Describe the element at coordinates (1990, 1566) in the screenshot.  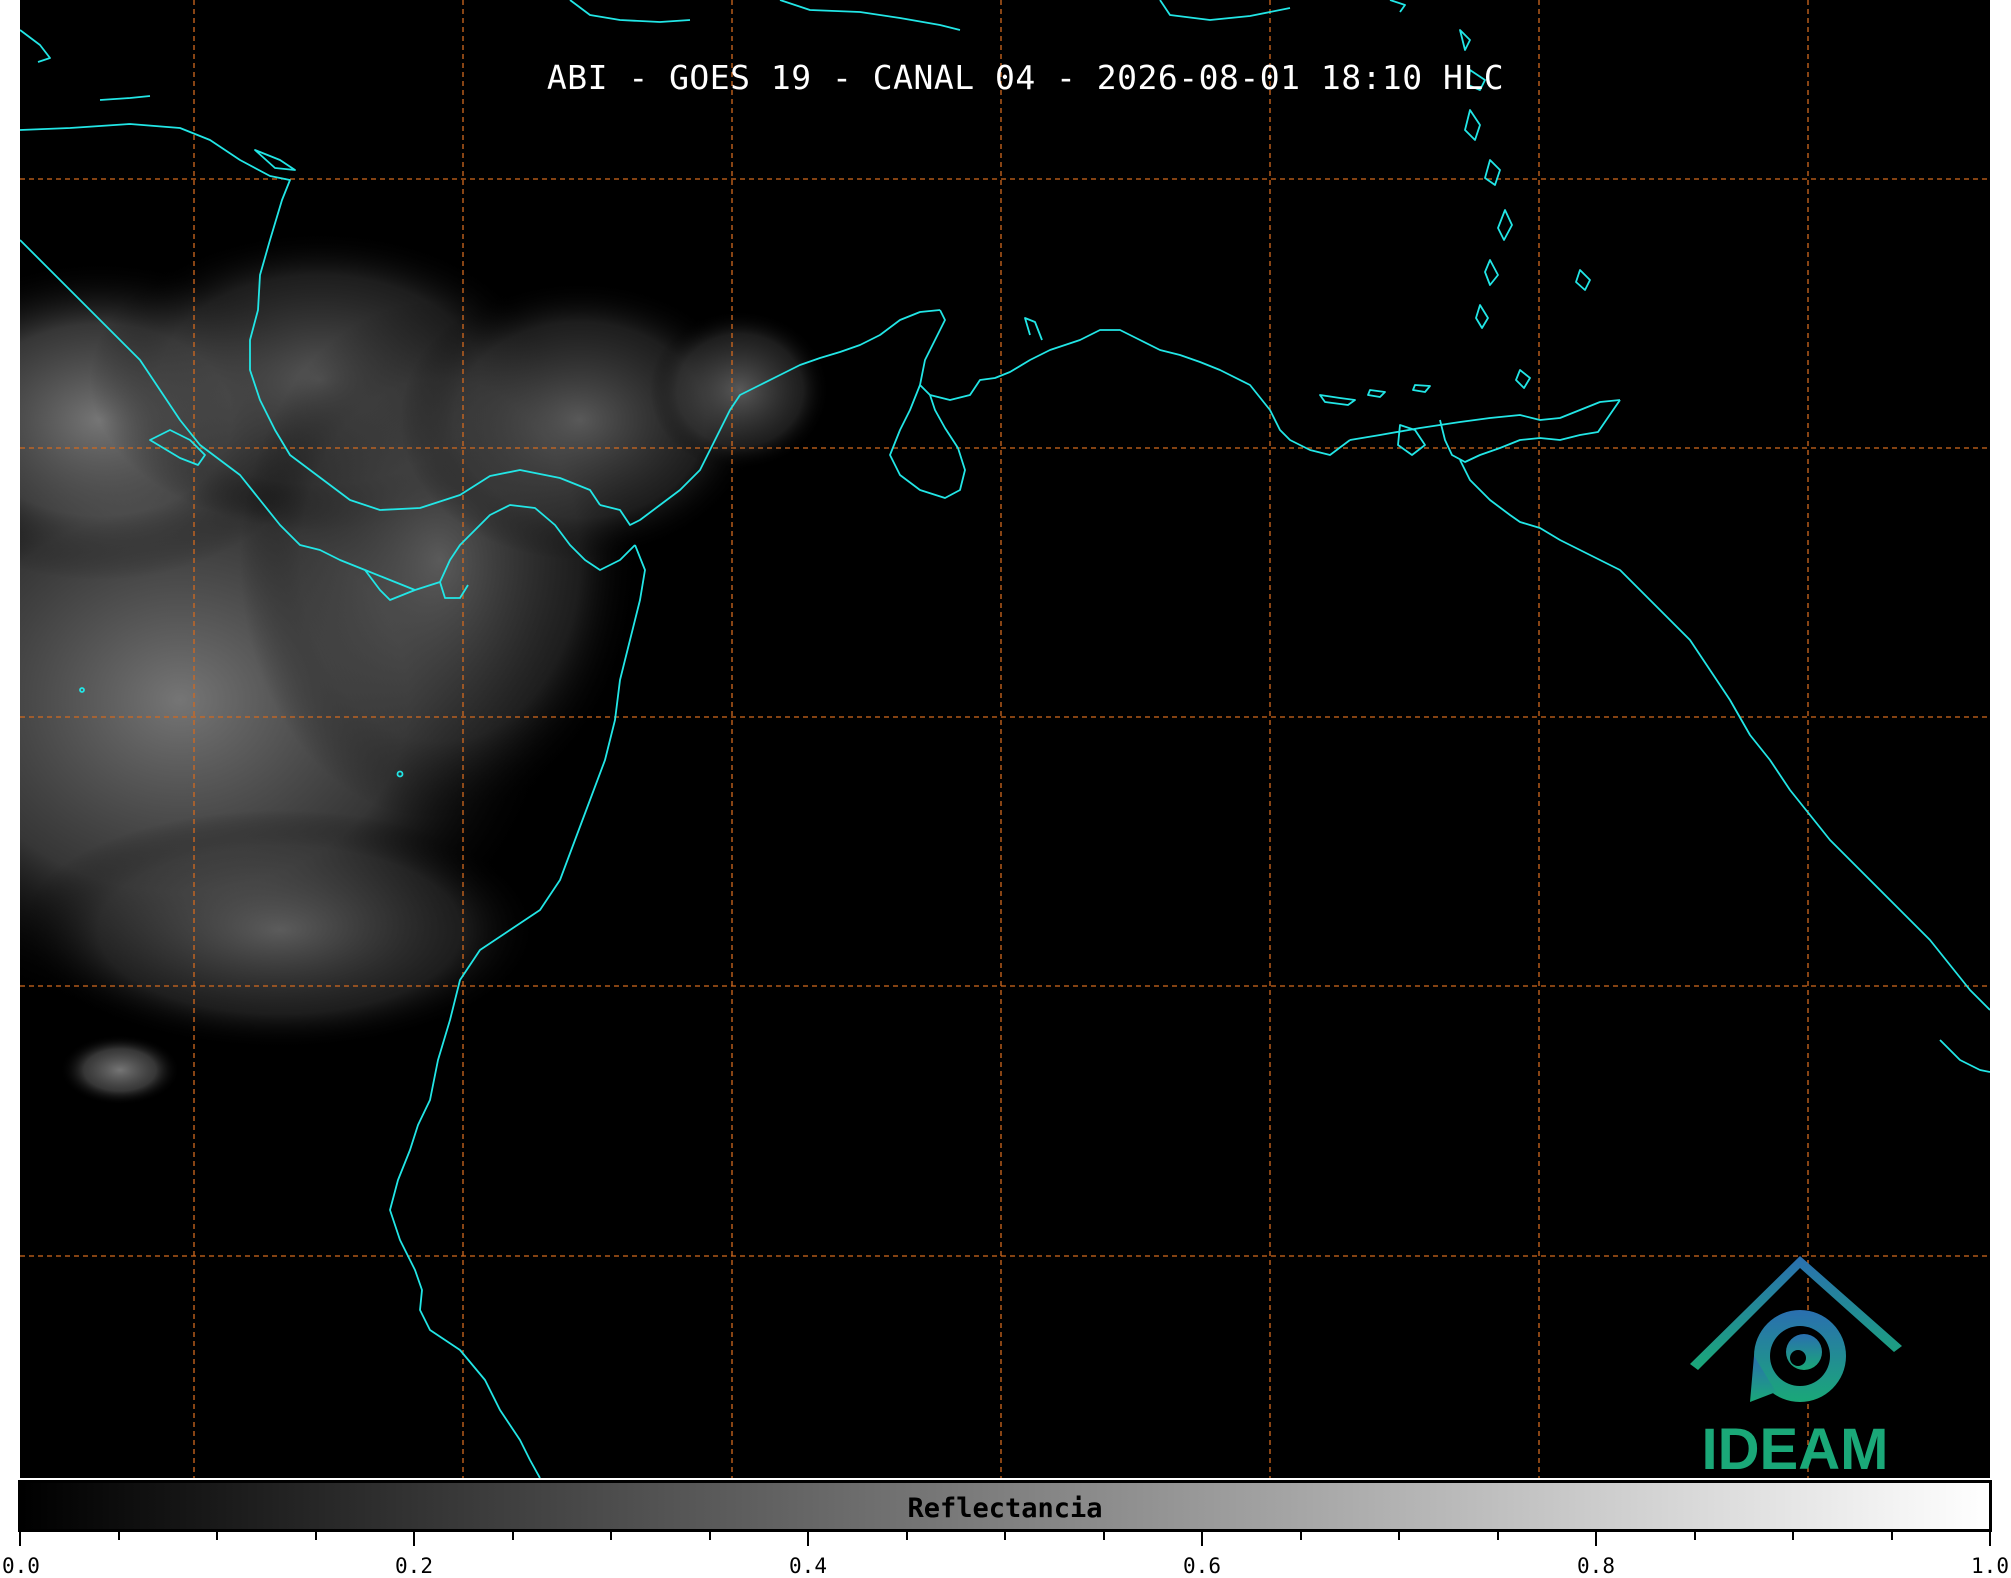
I see `colorbar-tick-label: 1.0` at that location.